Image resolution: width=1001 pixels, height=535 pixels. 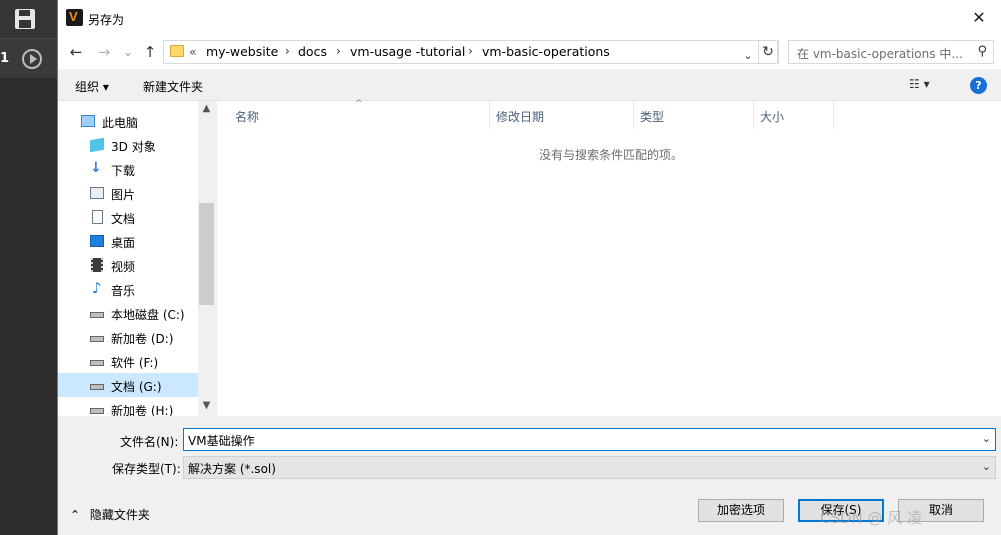 I want to click on tree-item-label: 下载, so click(x=123, y=171).